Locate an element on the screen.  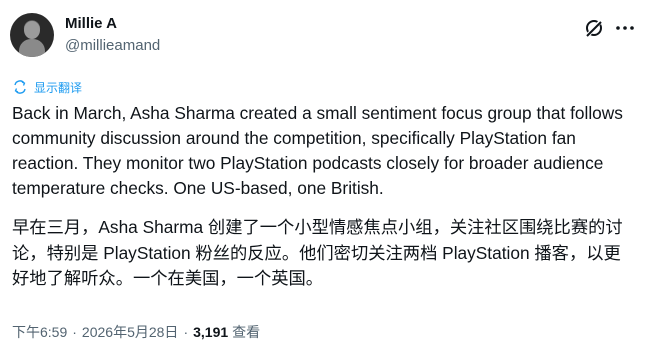
avatar-body is located at coordinates (32, 48).